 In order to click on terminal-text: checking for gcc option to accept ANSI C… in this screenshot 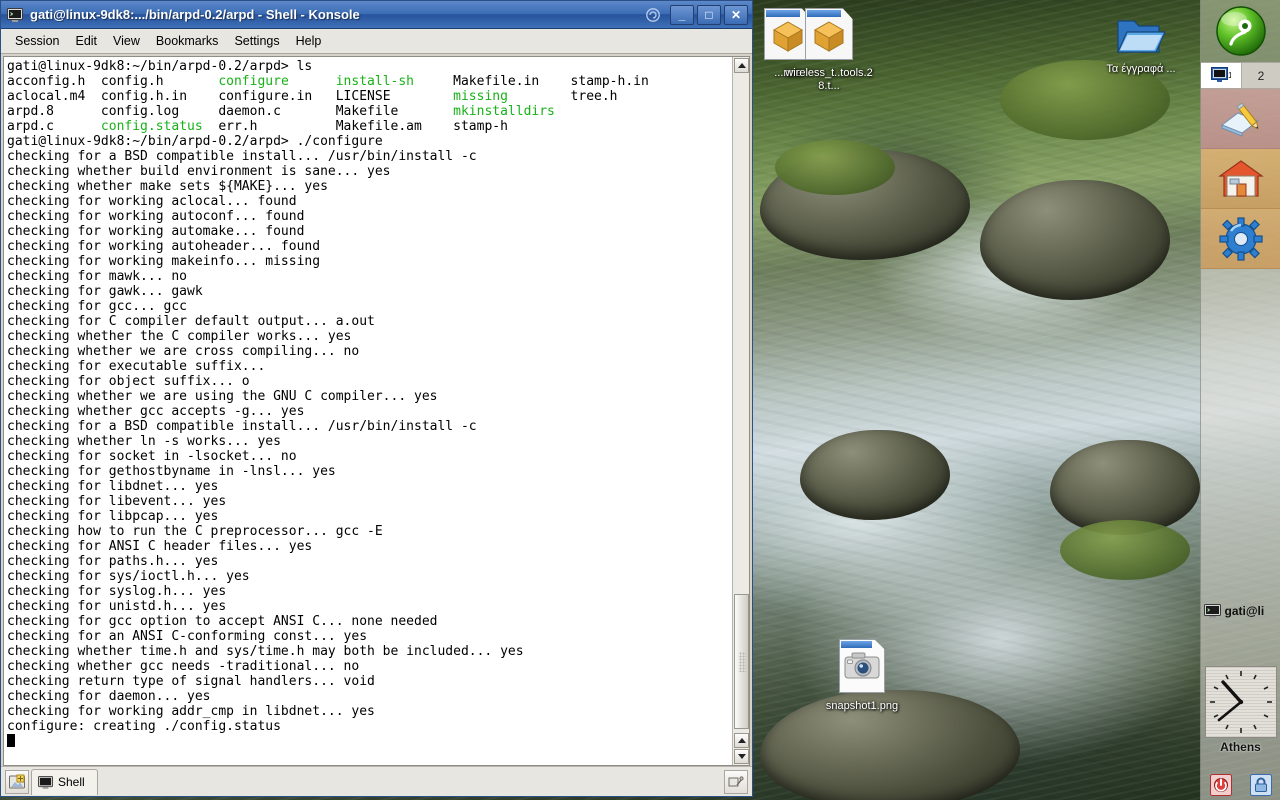, I will do `click(222, 621)`.